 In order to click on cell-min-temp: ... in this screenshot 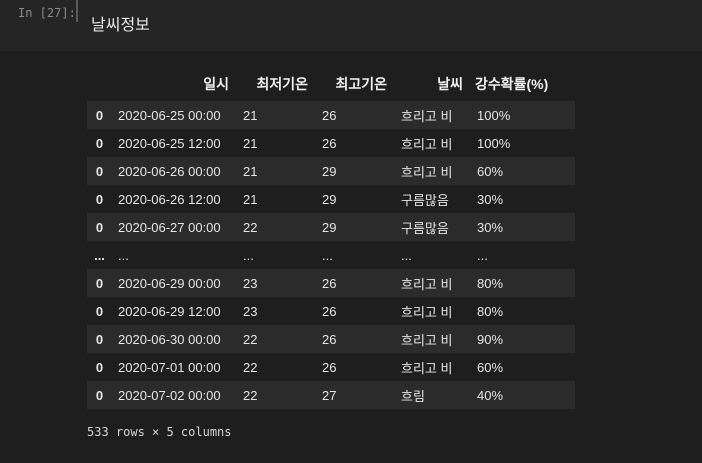, I will do `click(248, 255)`.